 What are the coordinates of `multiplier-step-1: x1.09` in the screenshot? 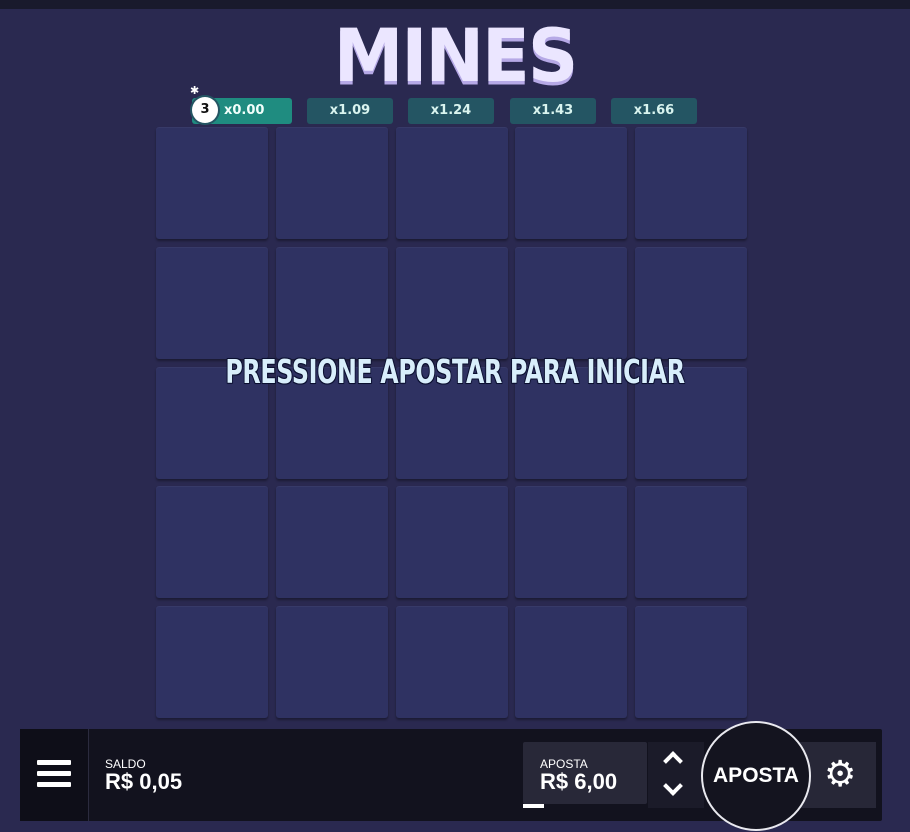 It's located at (350, 111).